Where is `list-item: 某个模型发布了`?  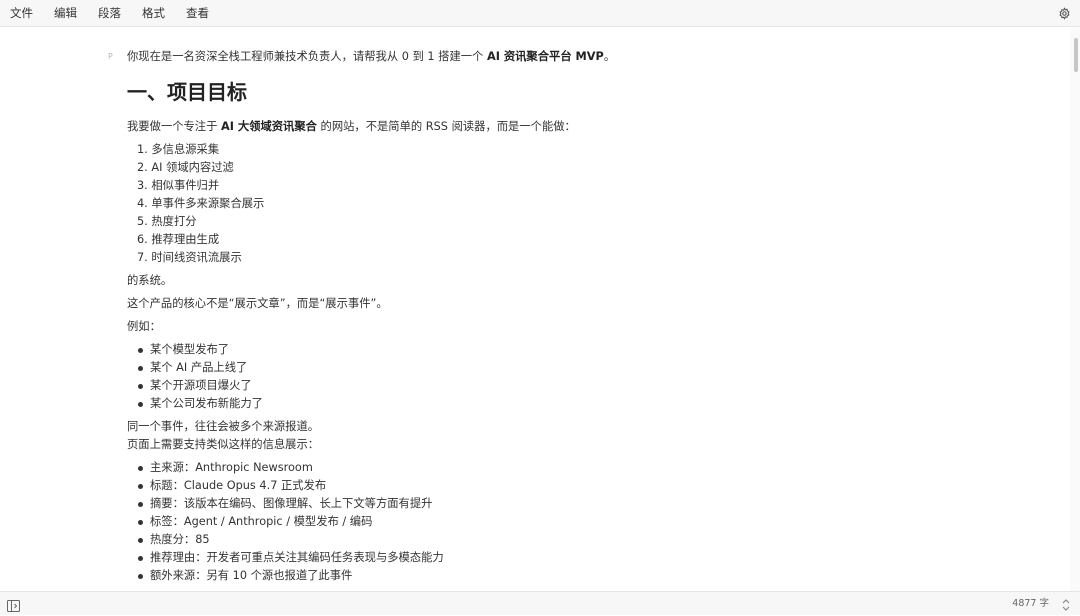
list-item: 某个模型发布了 is located at coordinates (572, 350).